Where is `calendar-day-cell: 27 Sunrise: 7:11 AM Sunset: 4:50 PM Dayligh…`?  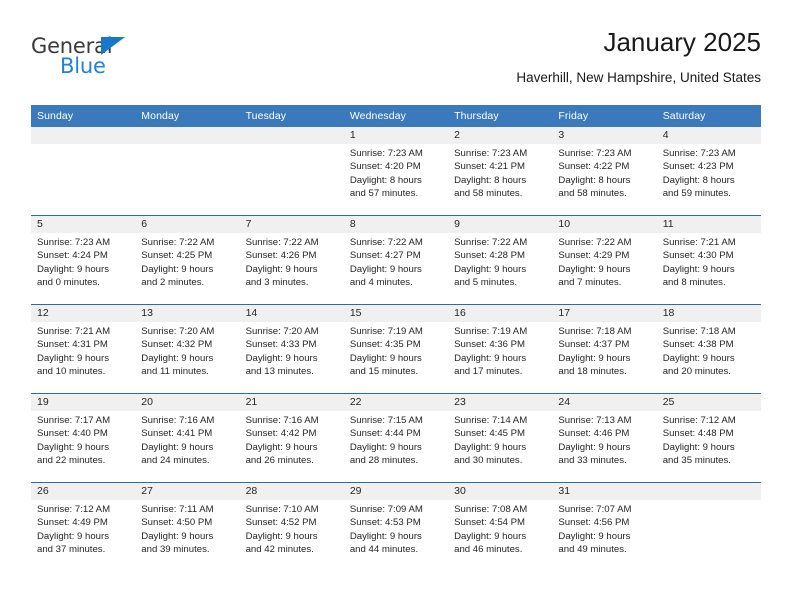 calendar-day-cell: 27 Sunrise: 7:11 AM Sunset: 4:50 PM Dayligh… is located at coordinates (187, 526).